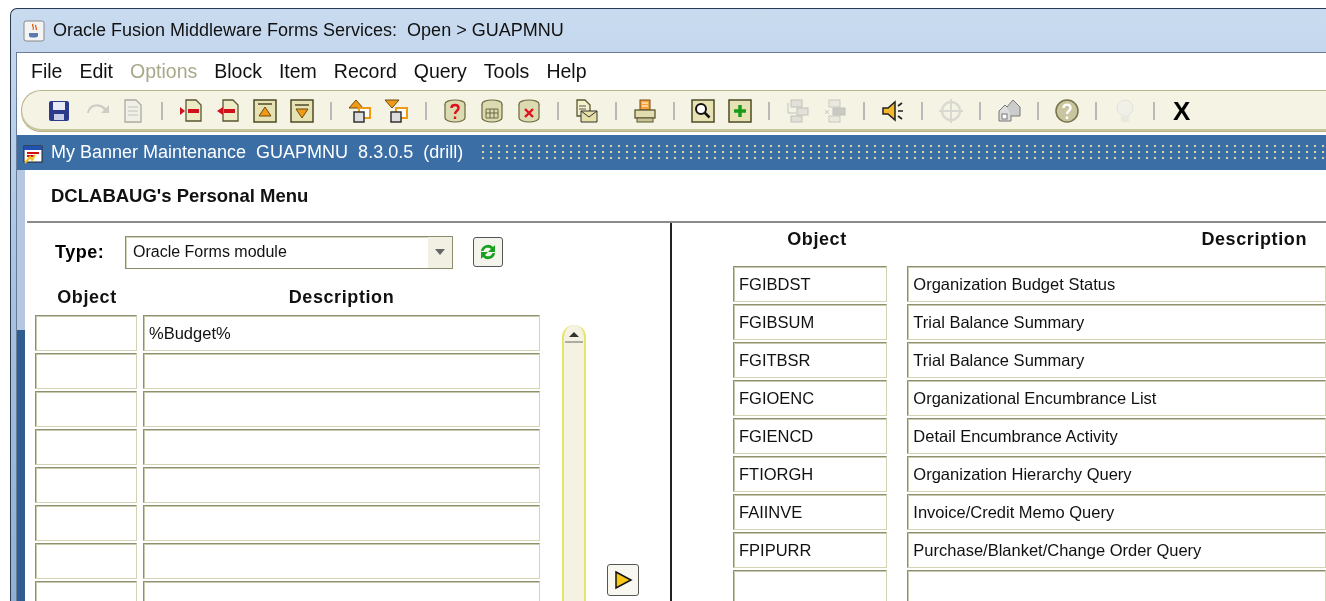 The image size is (1326, 601). I want to click on object-field: FGIOENC, so click(810, 398).